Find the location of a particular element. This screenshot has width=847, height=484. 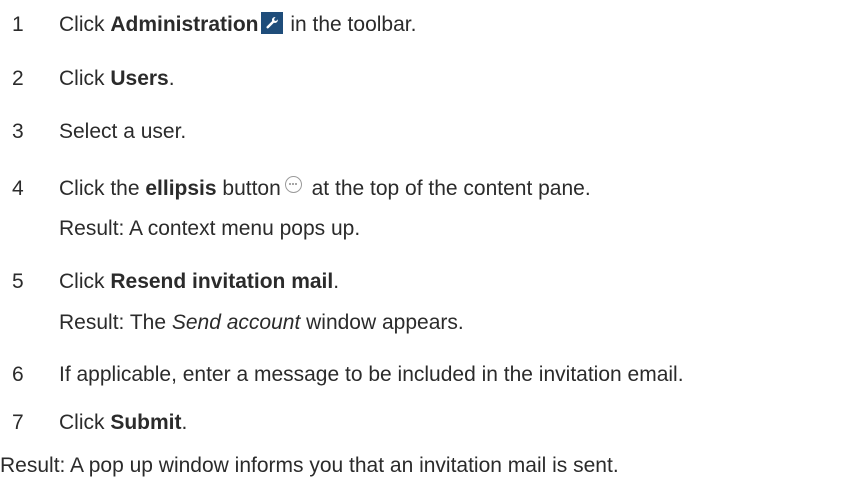

step-text-post: at the top of the content pane. is located at coordinates (448, 188).